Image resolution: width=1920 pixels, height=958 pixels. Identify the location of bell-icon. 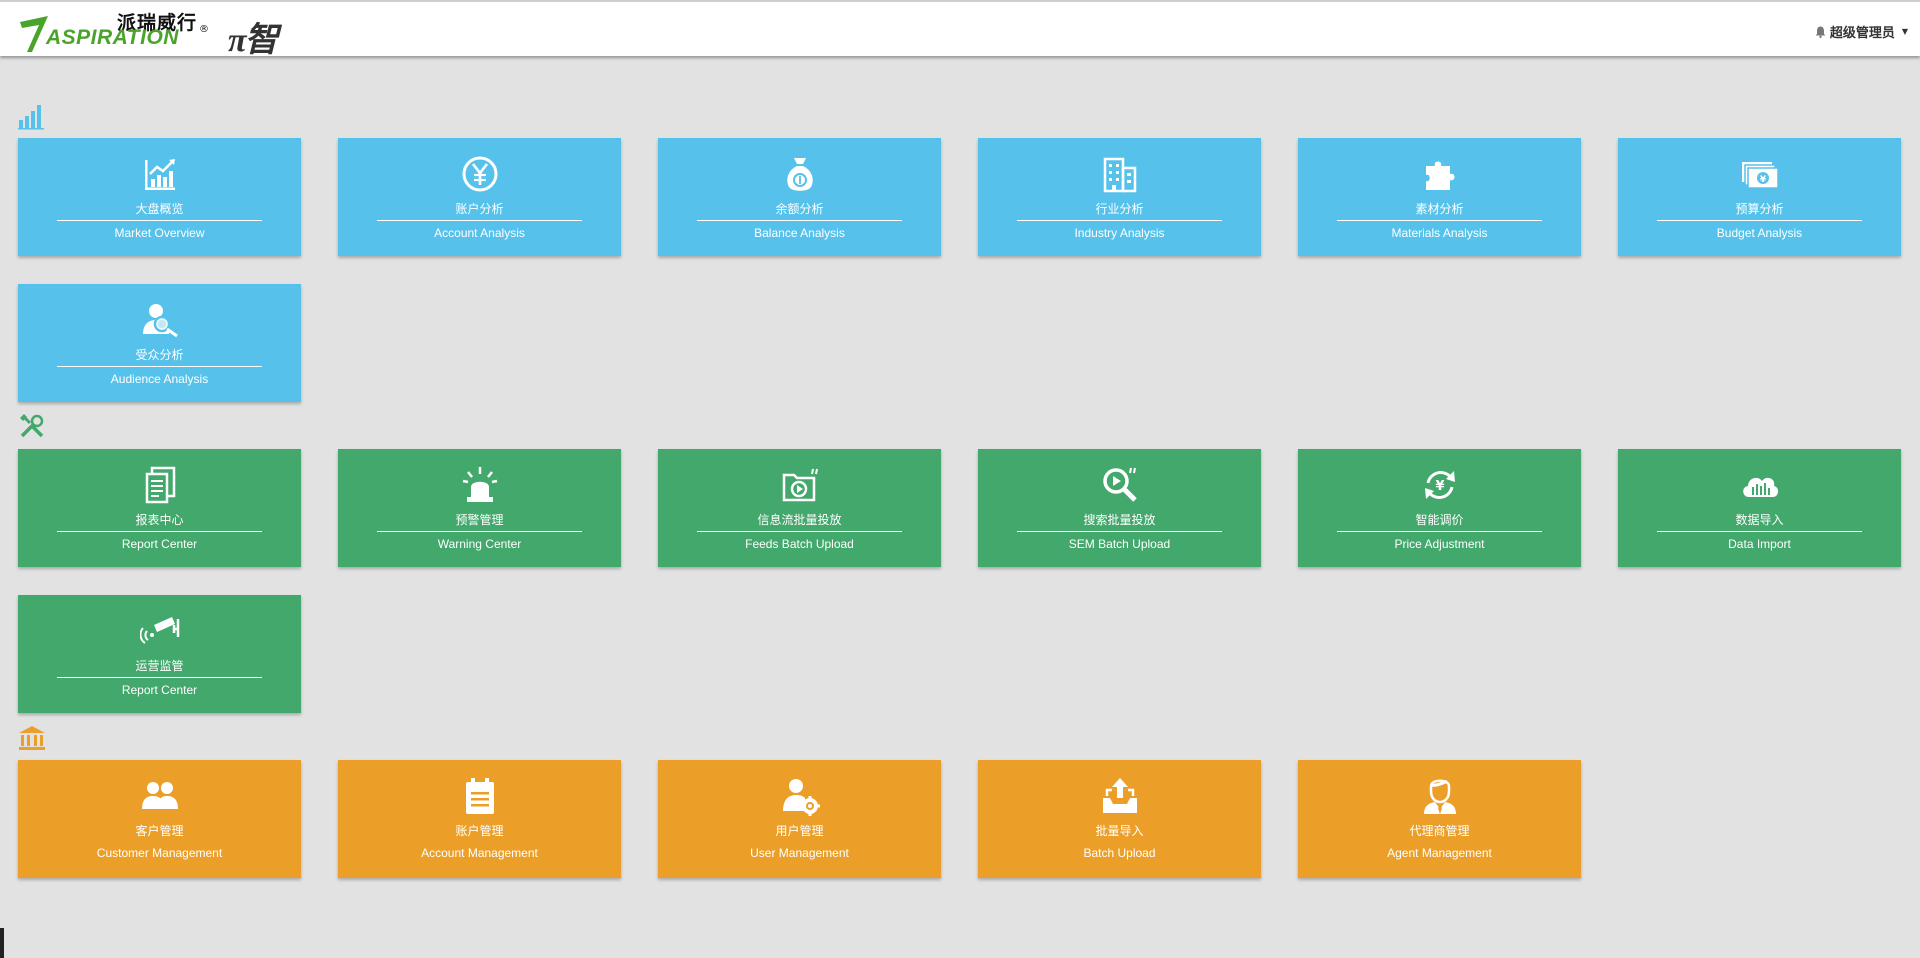
(1820, 32).